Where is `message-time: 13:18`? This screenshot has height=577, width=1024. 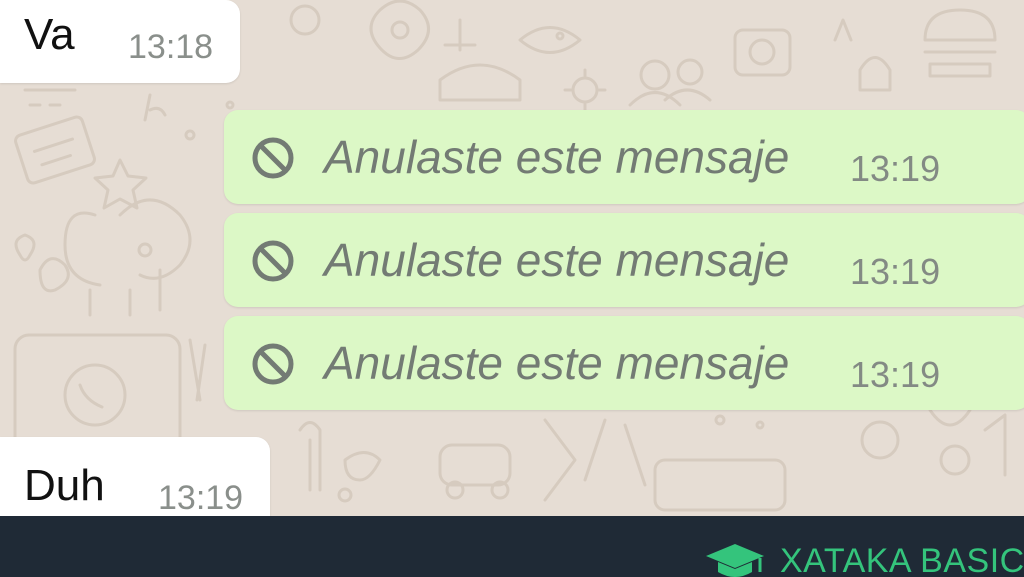
message-time: 13:18 is located at coordinates (171, 47).